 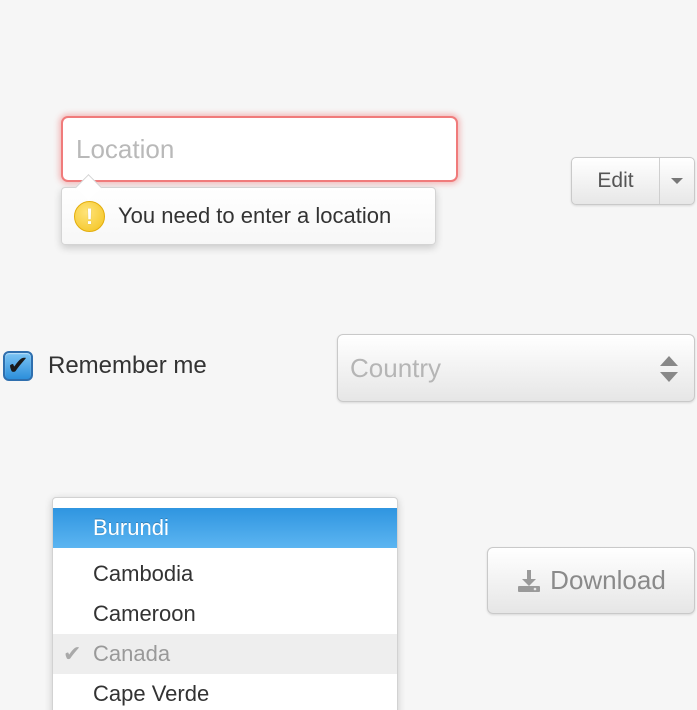 I want to click on edit-split-button: Edit, so click(x=633, y=181).